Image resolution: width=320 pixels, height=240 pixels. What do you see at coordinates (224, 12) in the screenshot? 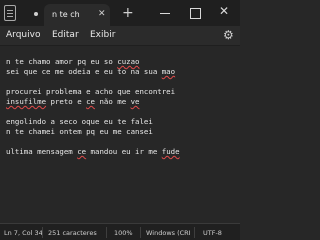
I see `close-window-icon: ✕` at bounding box center [224, 12].